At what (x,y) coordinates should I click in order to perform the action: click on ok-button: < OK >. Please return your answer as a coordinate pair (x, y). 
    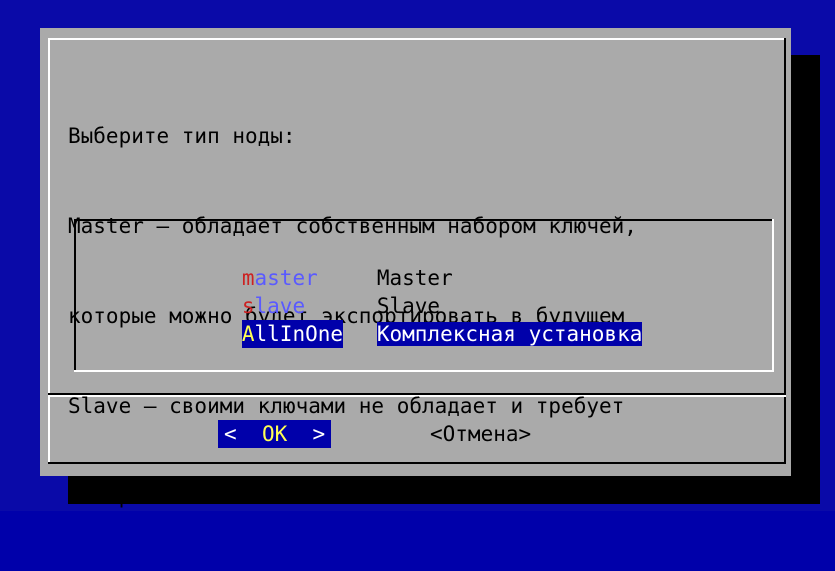
    Looking at the image, I should click on (275, 434).